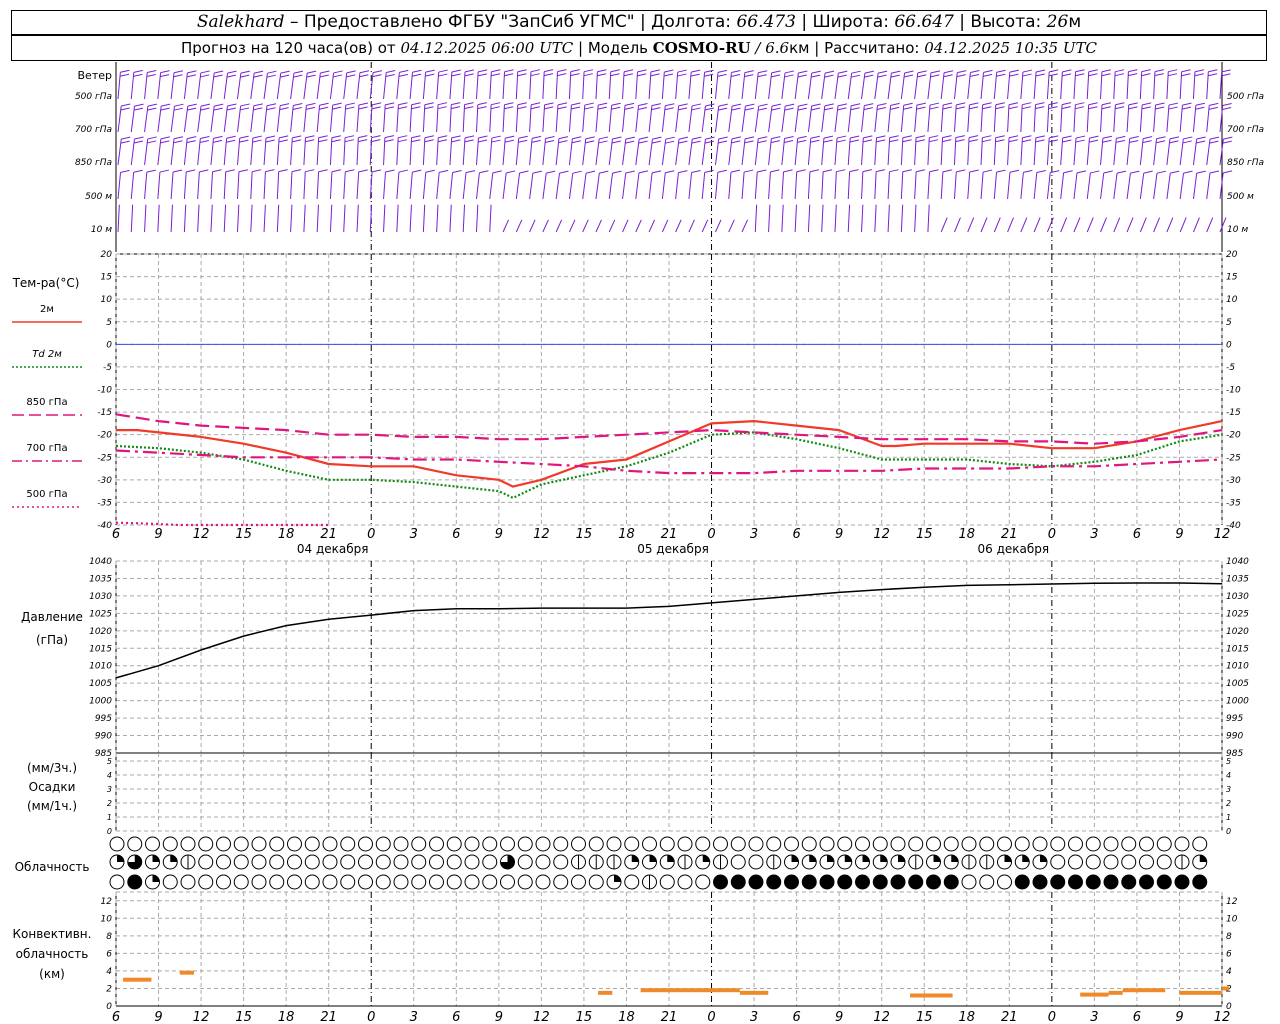 This screenshot has height=1024, width=1280. Describe the element at coordinates (754, 1017) in the screenshot. I see `conv-x-tick-label: 3` at that location.